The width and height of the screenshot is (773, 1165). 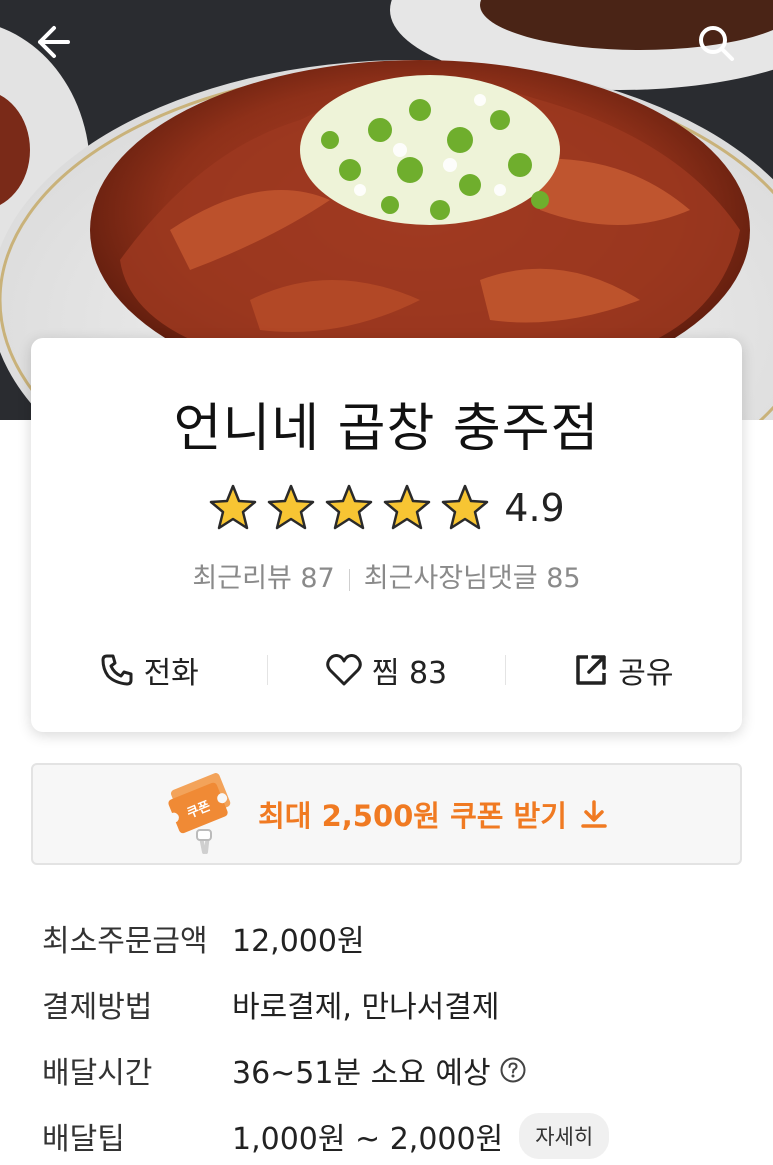 What do you see at coordinates (97, 1007) in the screenshot?
I see `detail-label: 결제방법` at bounding box center [97, 1007].